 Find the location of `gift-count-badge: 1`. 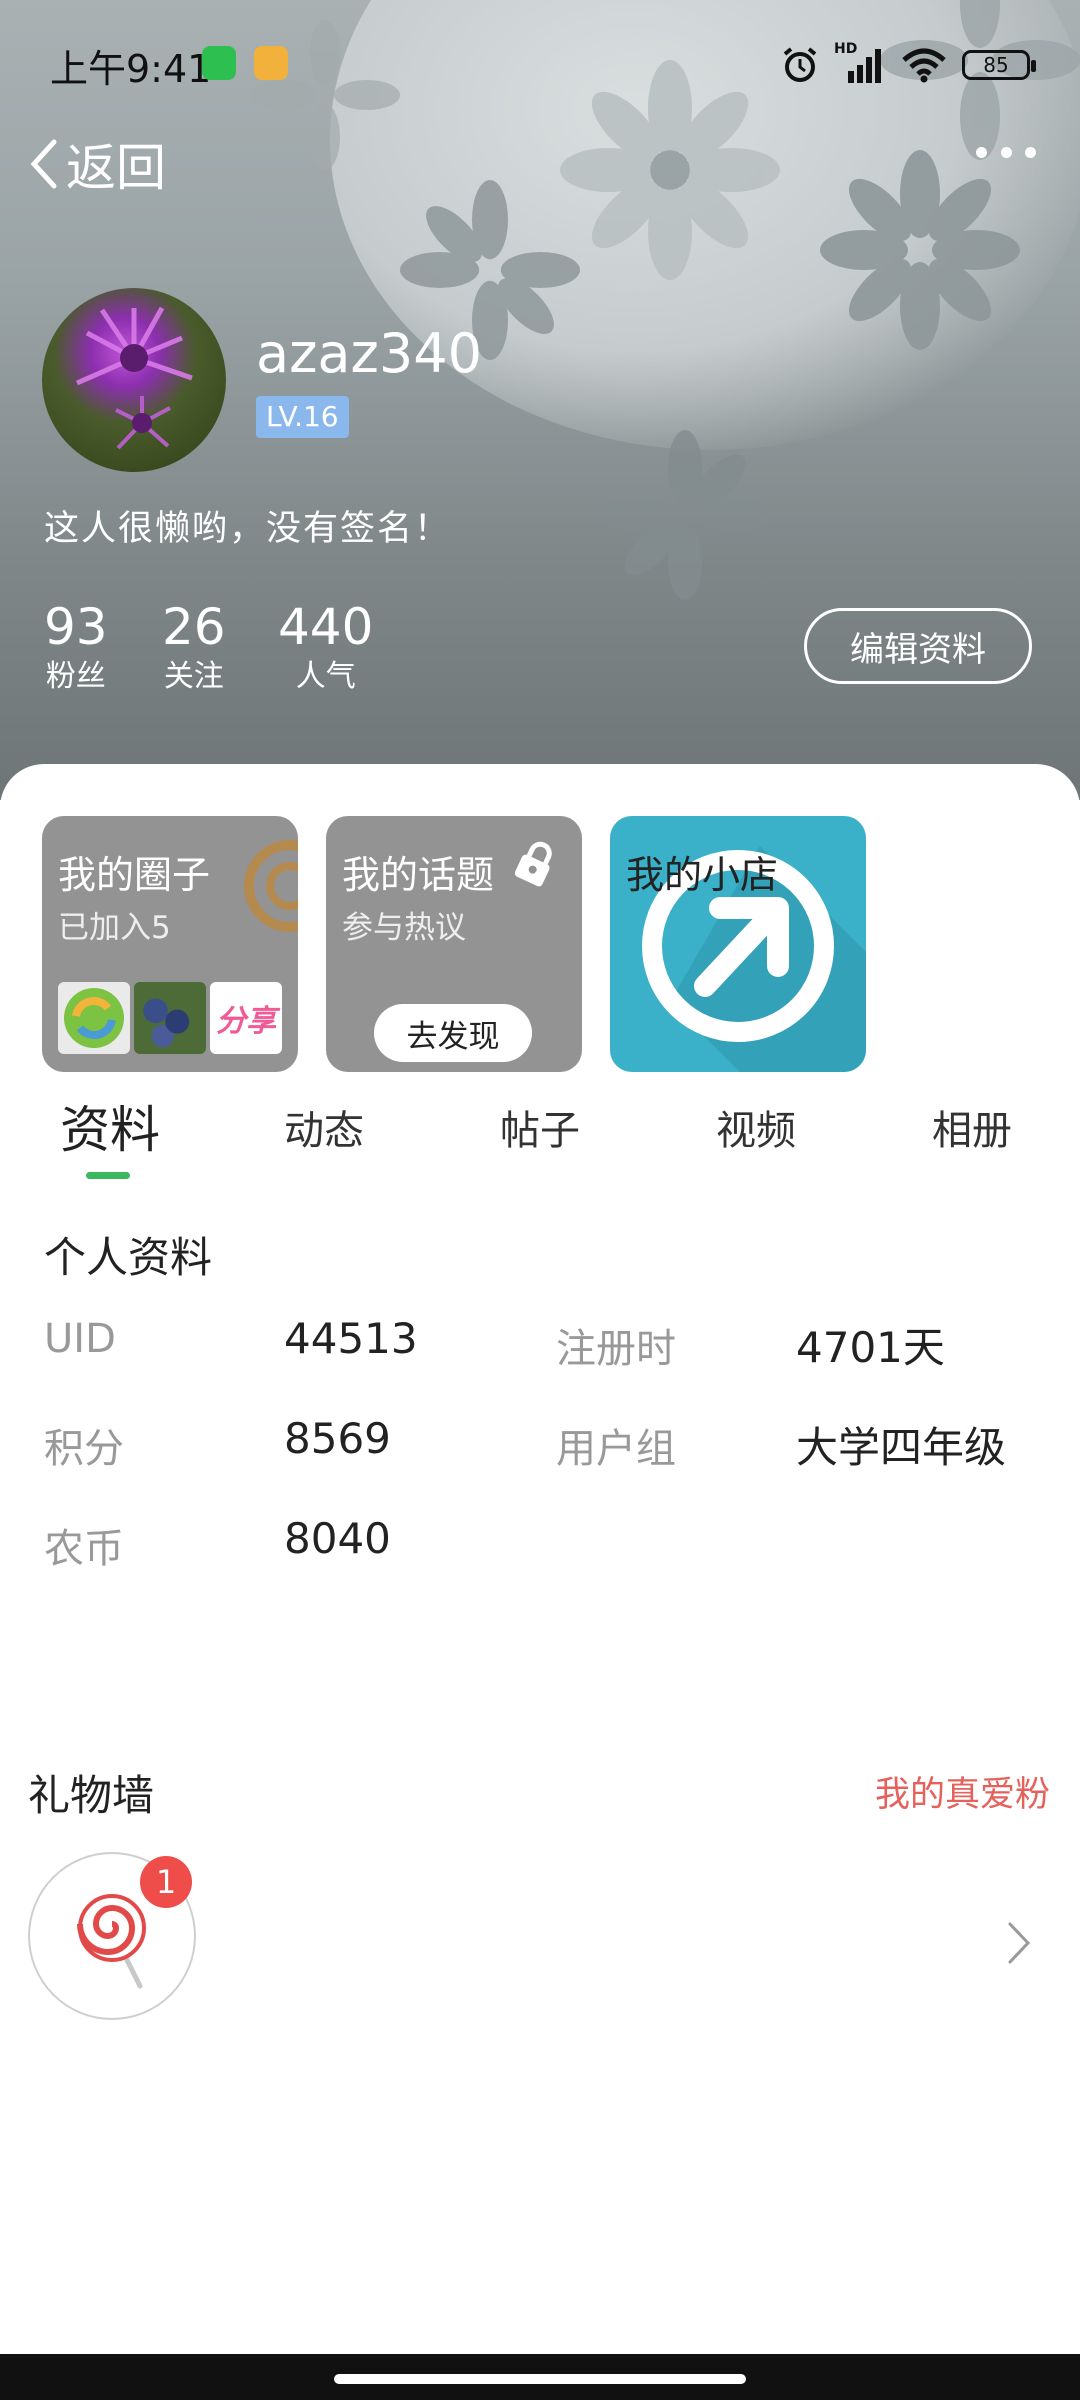

gift-count-badge: 1 is located at coordinates (166, 1882).